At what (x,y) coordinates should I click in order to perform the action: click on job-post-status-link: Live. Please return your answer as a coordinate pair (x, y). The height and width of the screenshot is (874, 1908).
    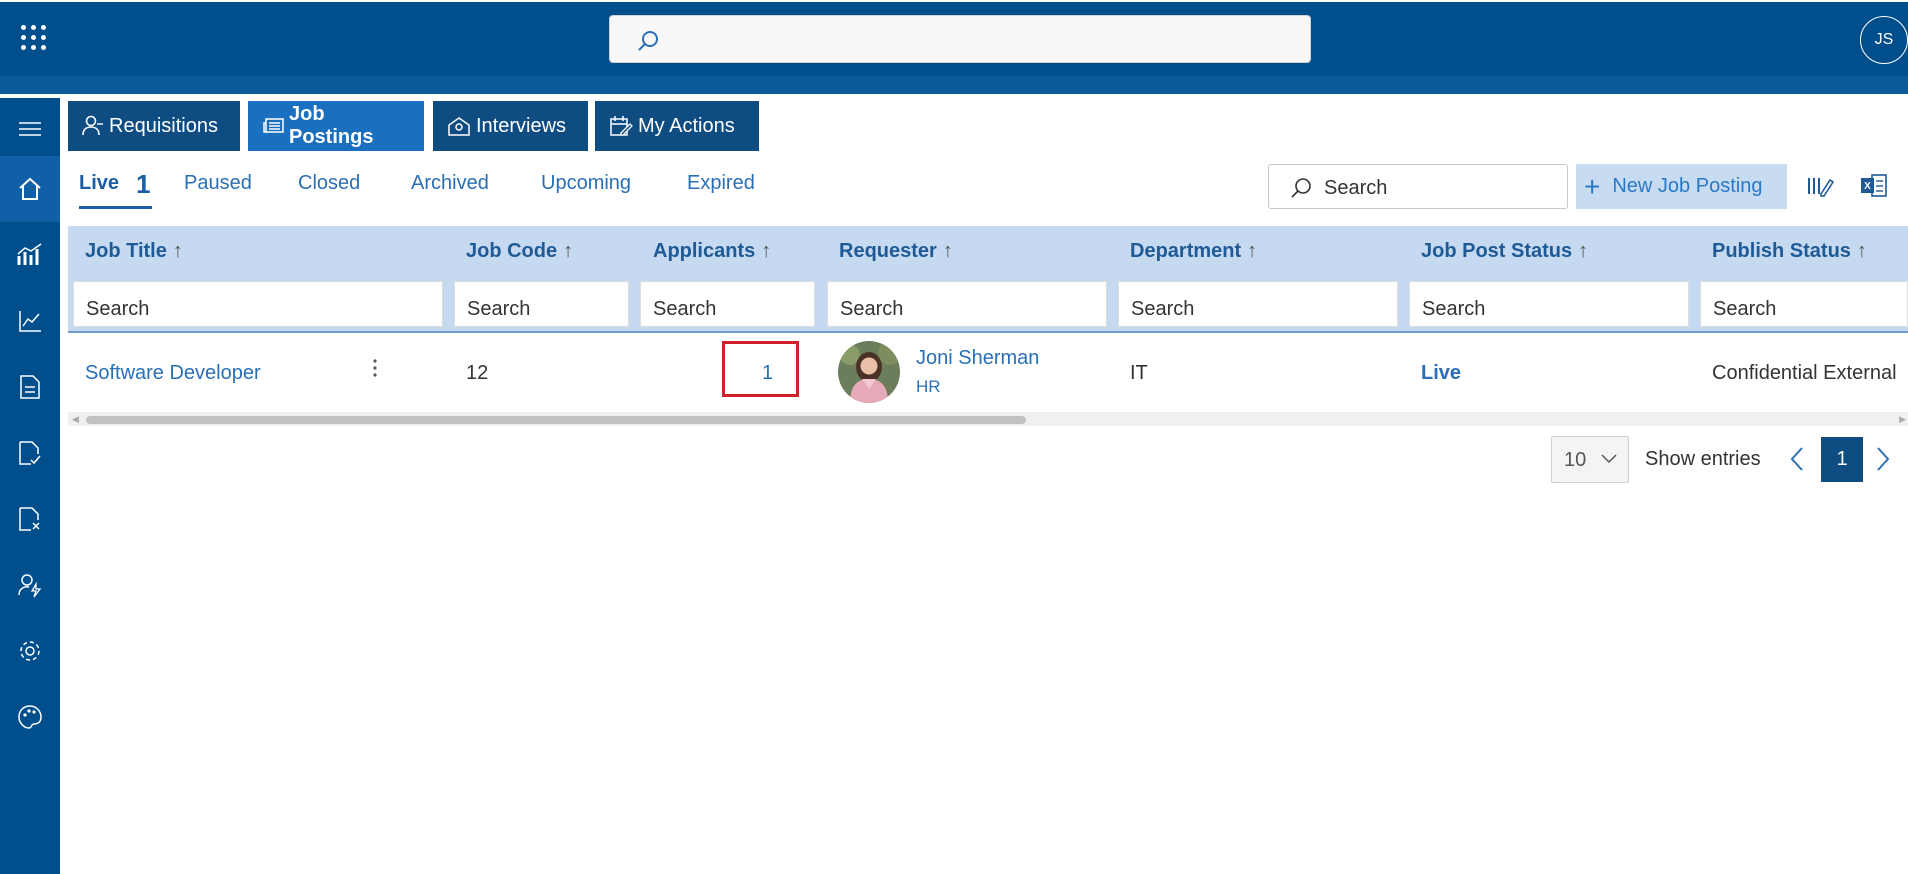
    Looking at the image, I should click on (1441, 373).